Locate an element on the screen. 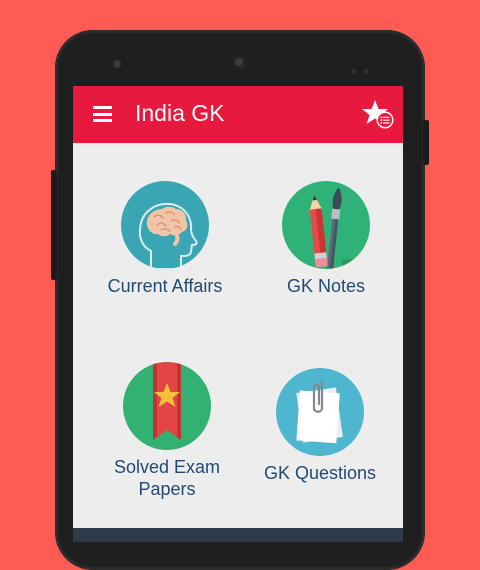 This screenshot has width=480, height=570. power-button is located at coordinates (426, 142).